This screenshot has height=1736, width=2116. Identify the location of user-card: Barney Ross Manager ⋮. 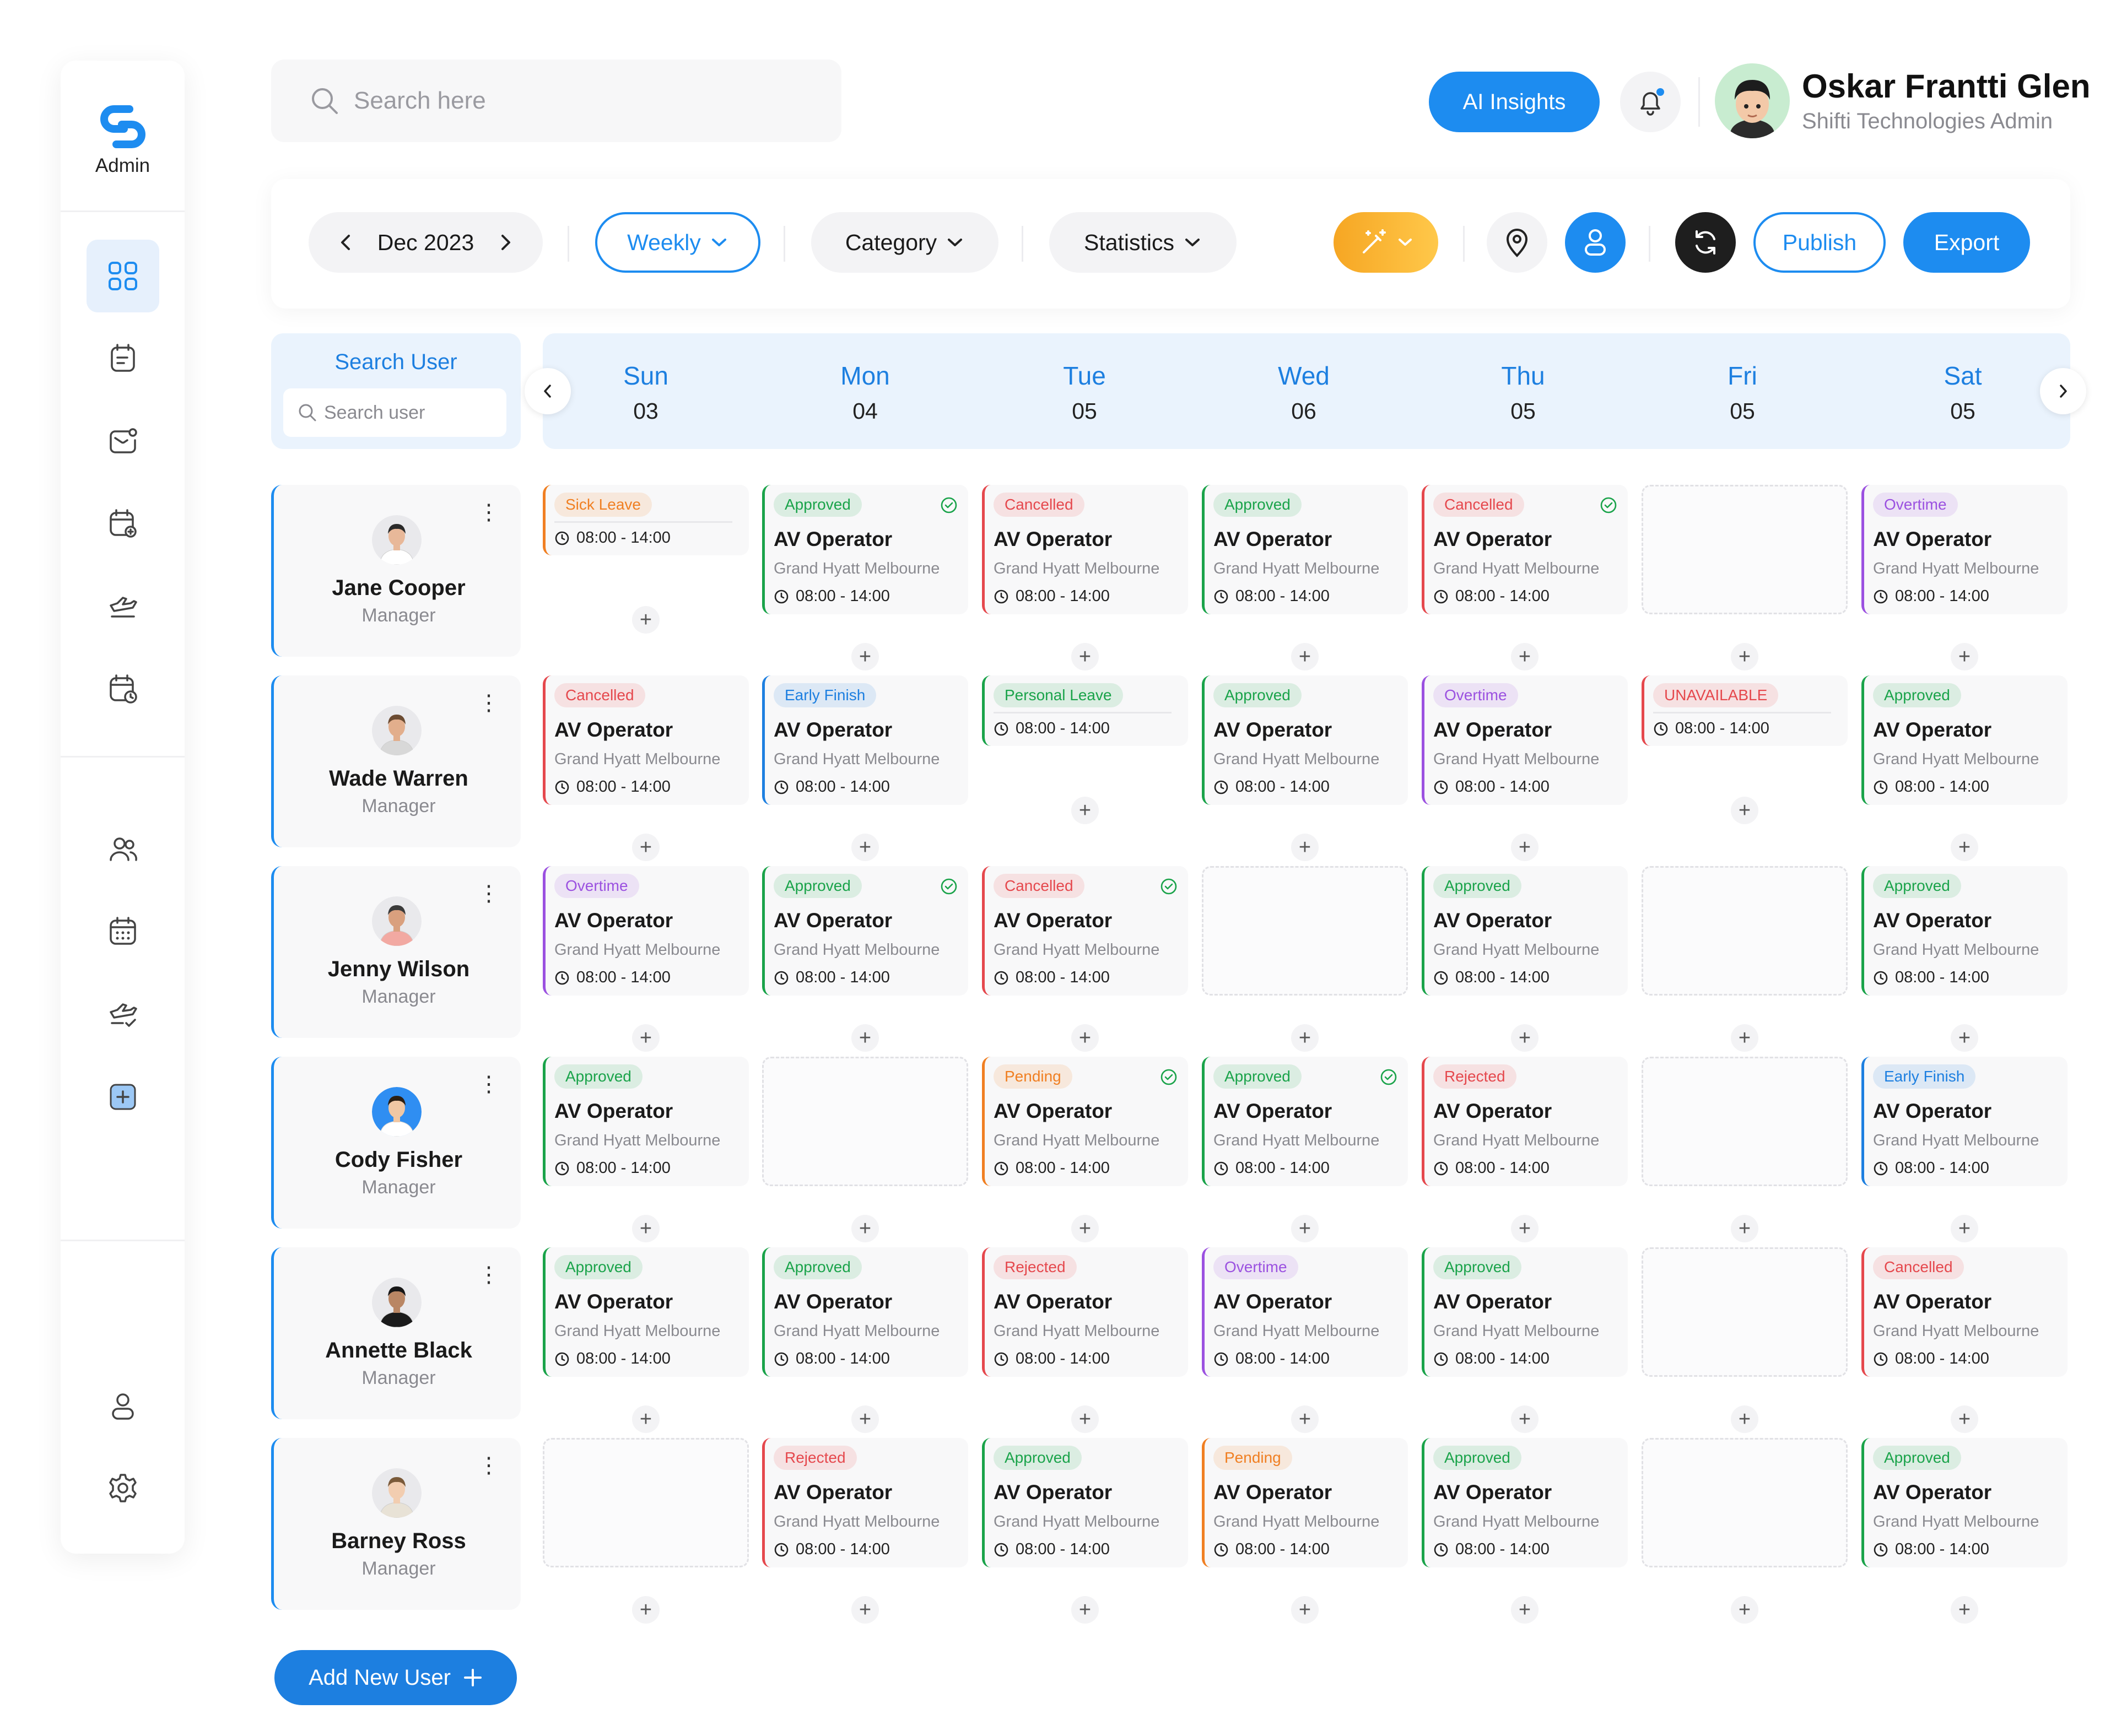
(396, 1524).